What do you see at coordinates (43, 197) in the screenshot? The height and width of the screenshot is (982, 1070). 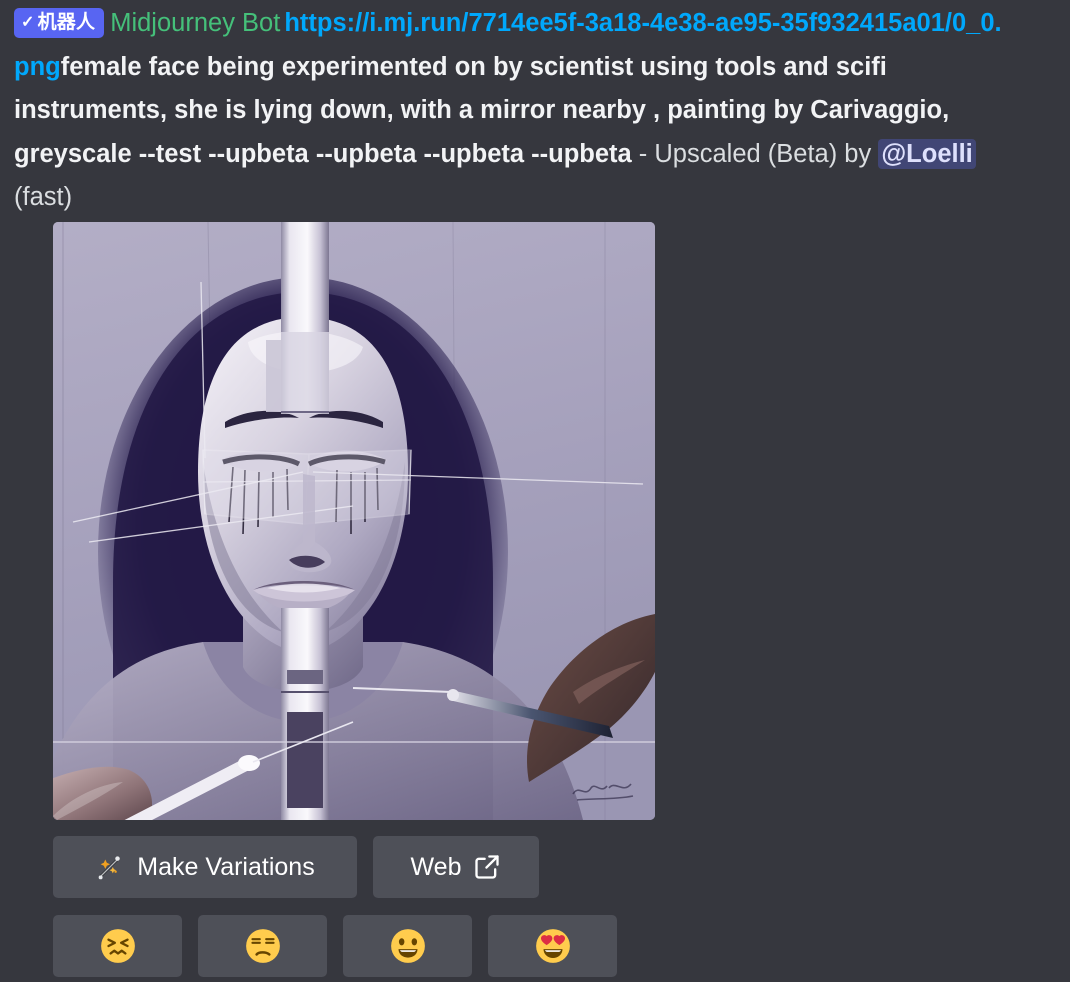 I see `speed-label: (fast)` at bounding box center [43, 197].